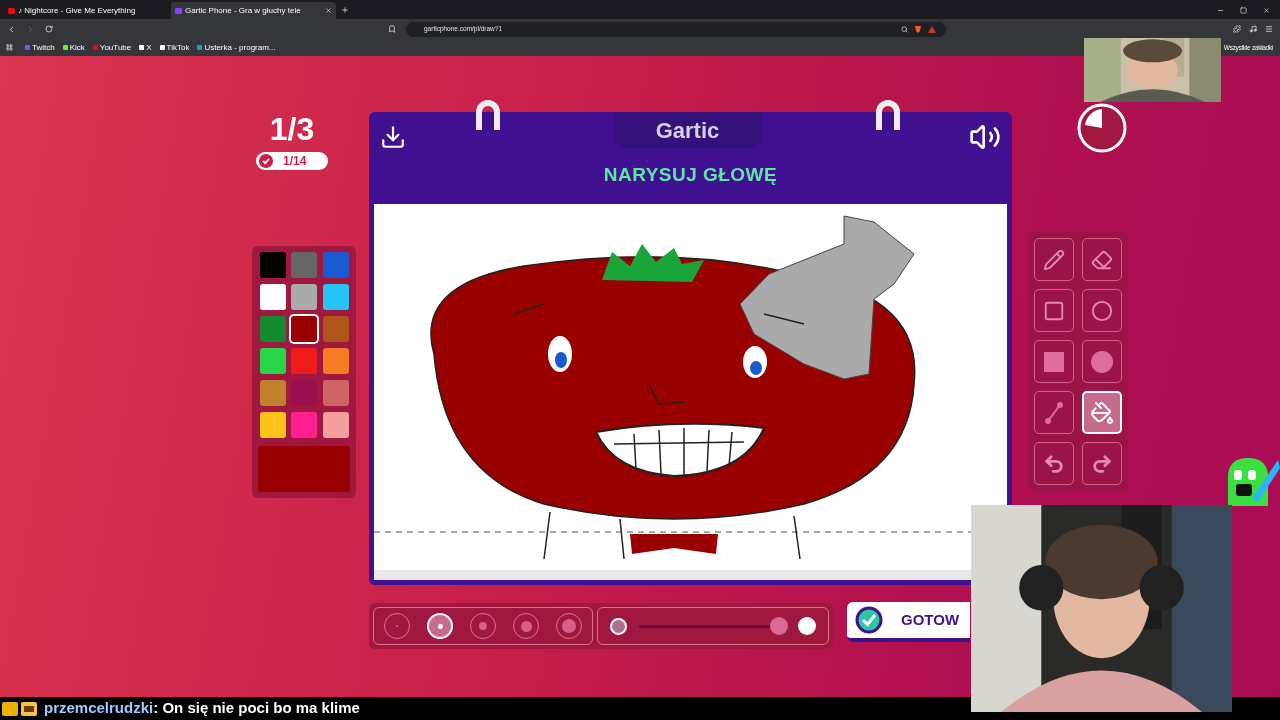  Describe the element at coordinates (11, 29) in the screenshot. I see `back-icon` at that location.